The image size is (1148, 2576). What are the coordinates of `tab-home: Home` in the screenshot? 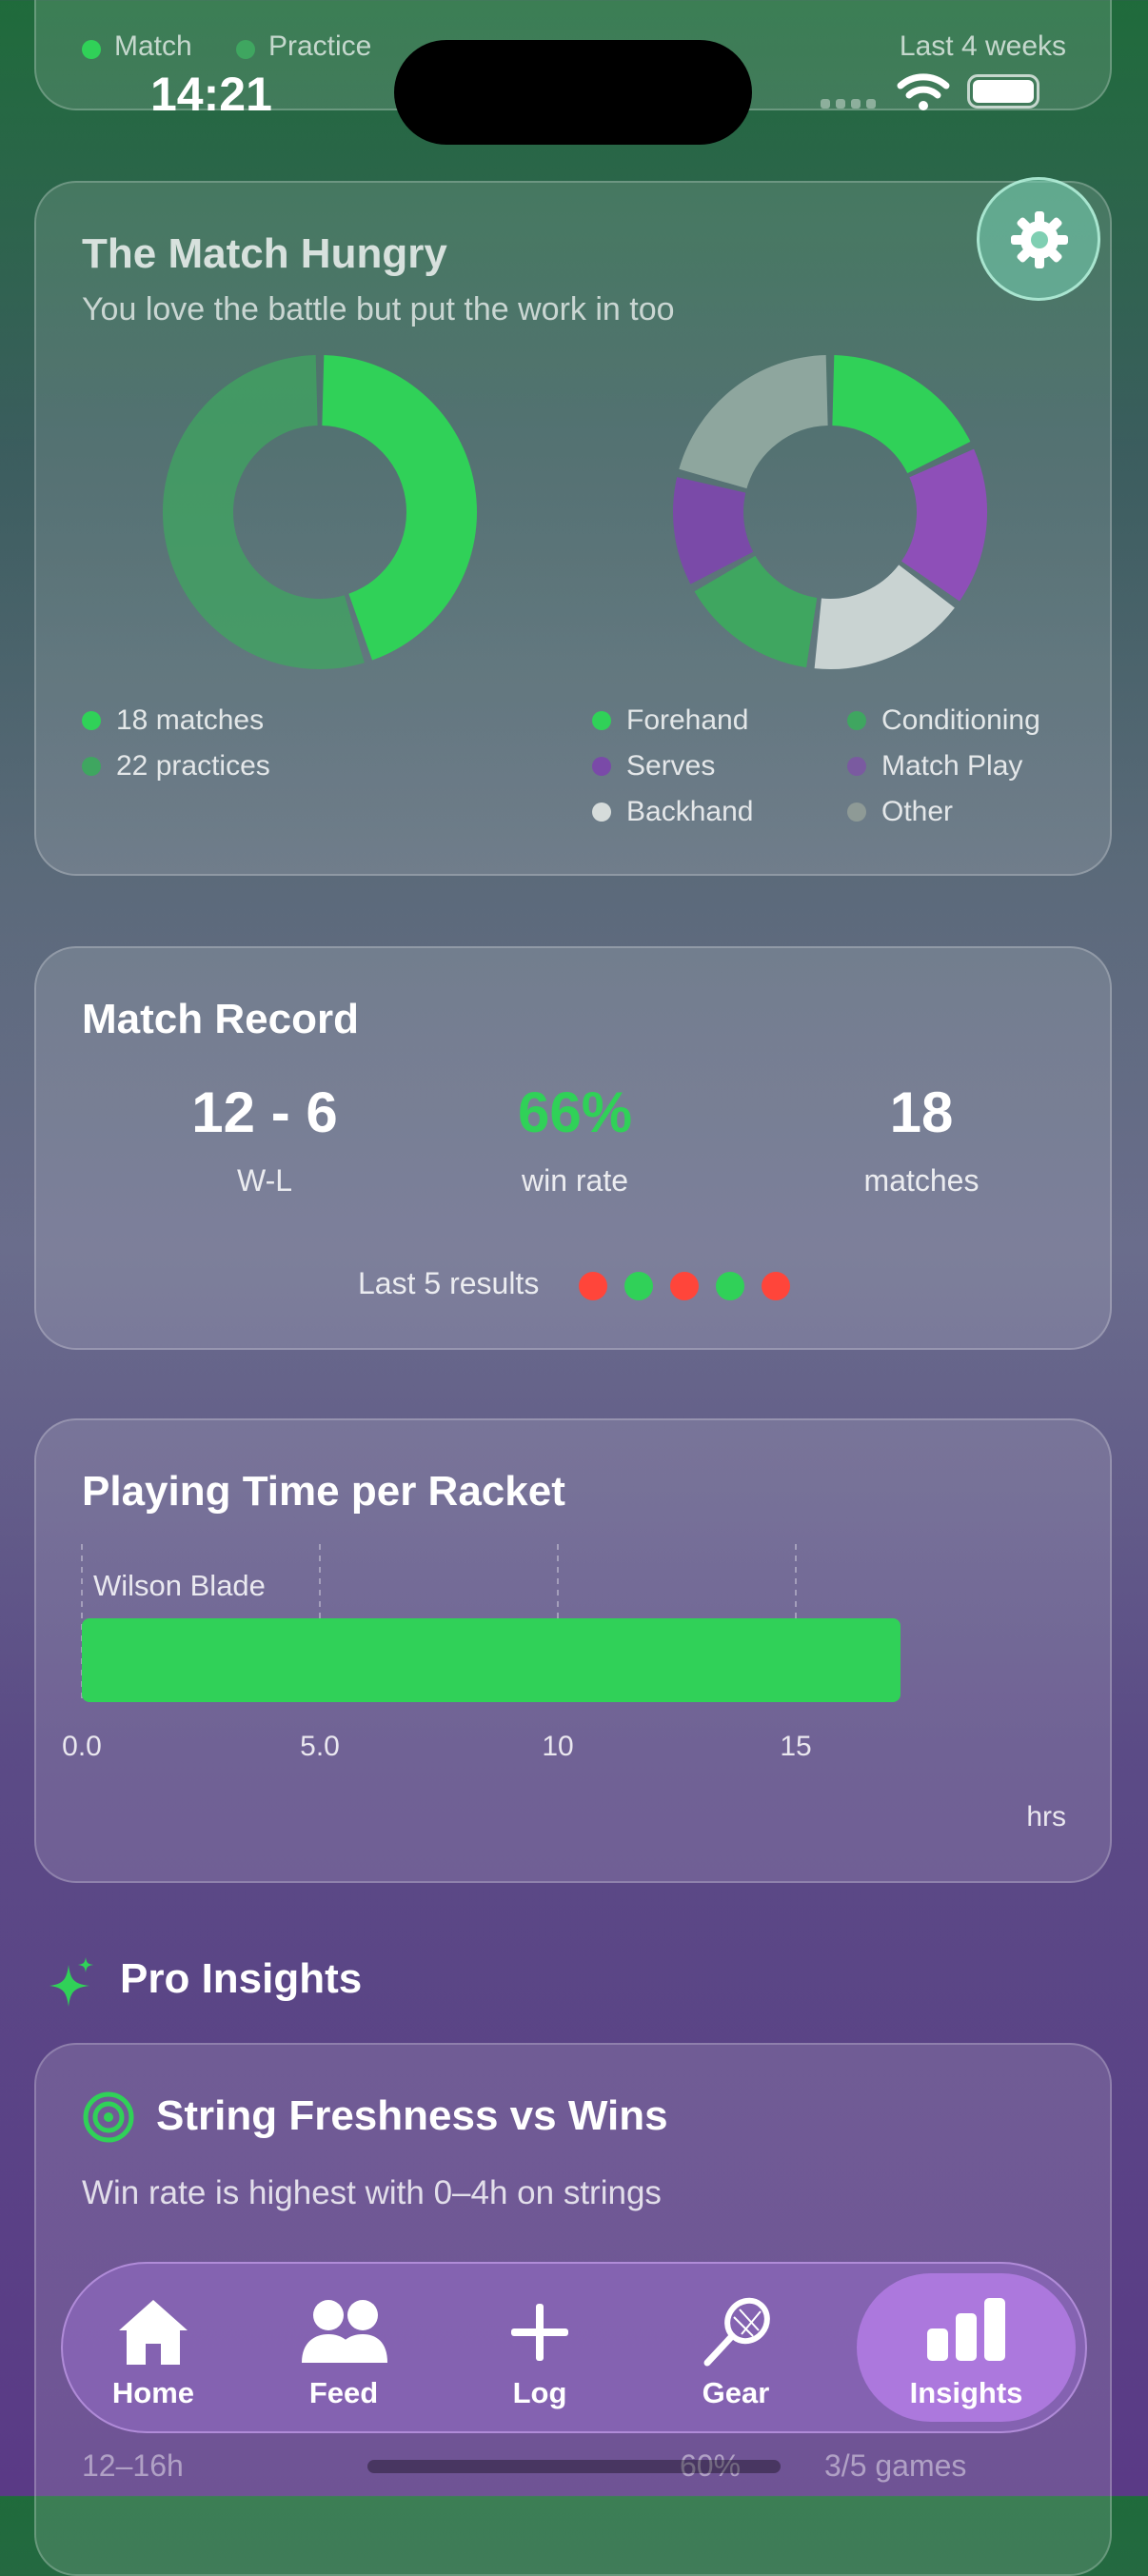 It's located at (153, 2347).